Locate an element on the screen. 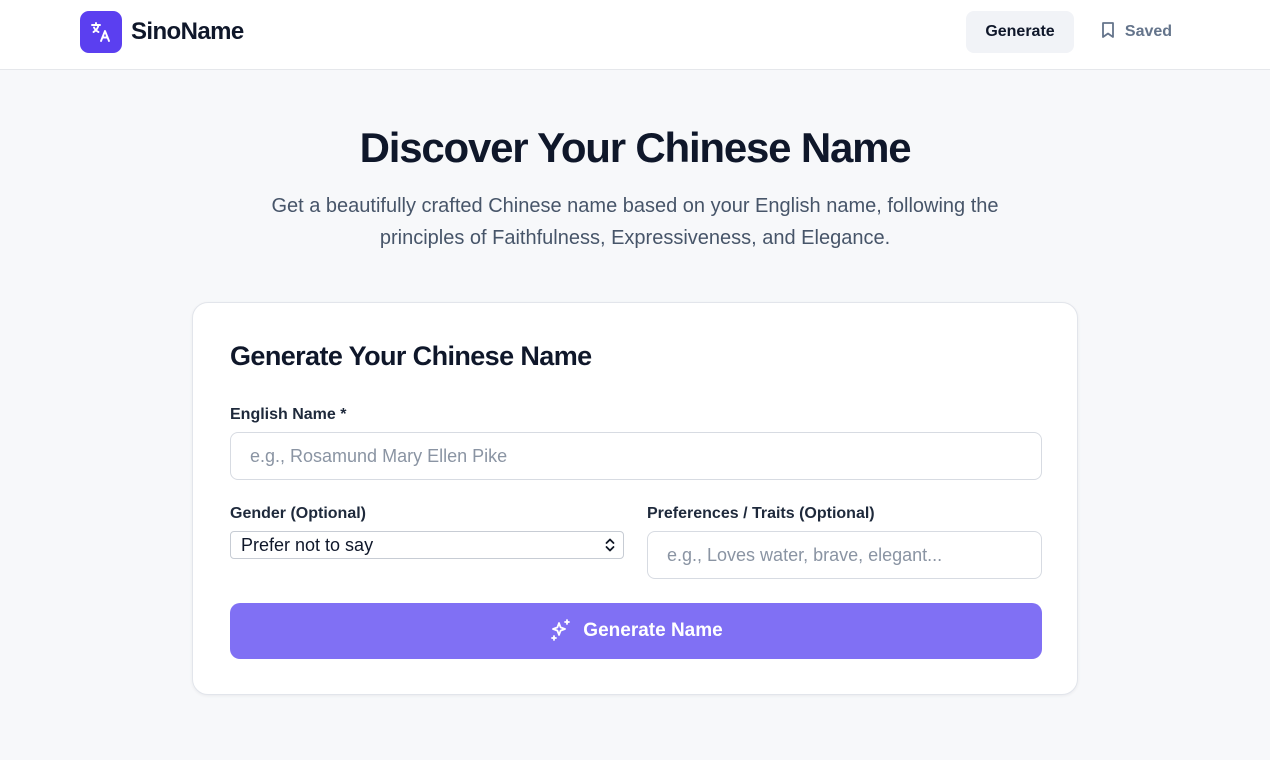 This screenshot has height=760, width=1270. english-name-input is located at coordinates (636, 456).